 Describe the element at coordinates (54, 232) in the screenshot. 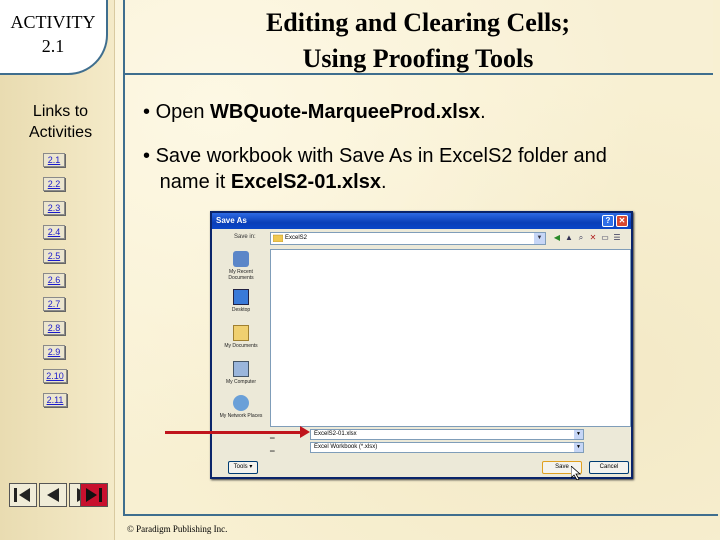

I see `link-activity-2-4: 2.4` at that location.